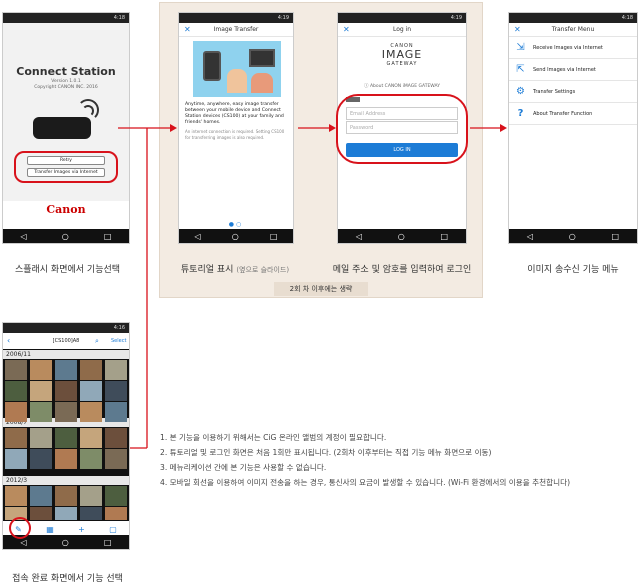  I want to click on note-line: 3. 메뉴리케이션 간에 본 기능은 사용할 수 없습니다., so click(243, 467).